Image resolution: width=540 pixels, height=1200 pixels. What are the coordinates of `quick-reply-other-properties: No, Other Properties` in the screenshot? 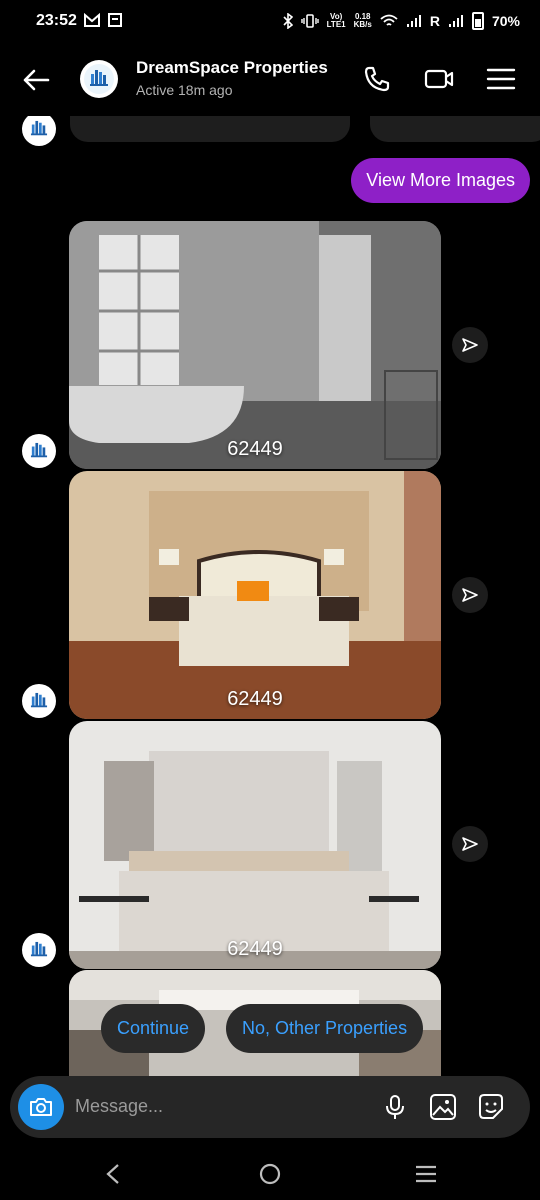 It's located at (325, 1028).